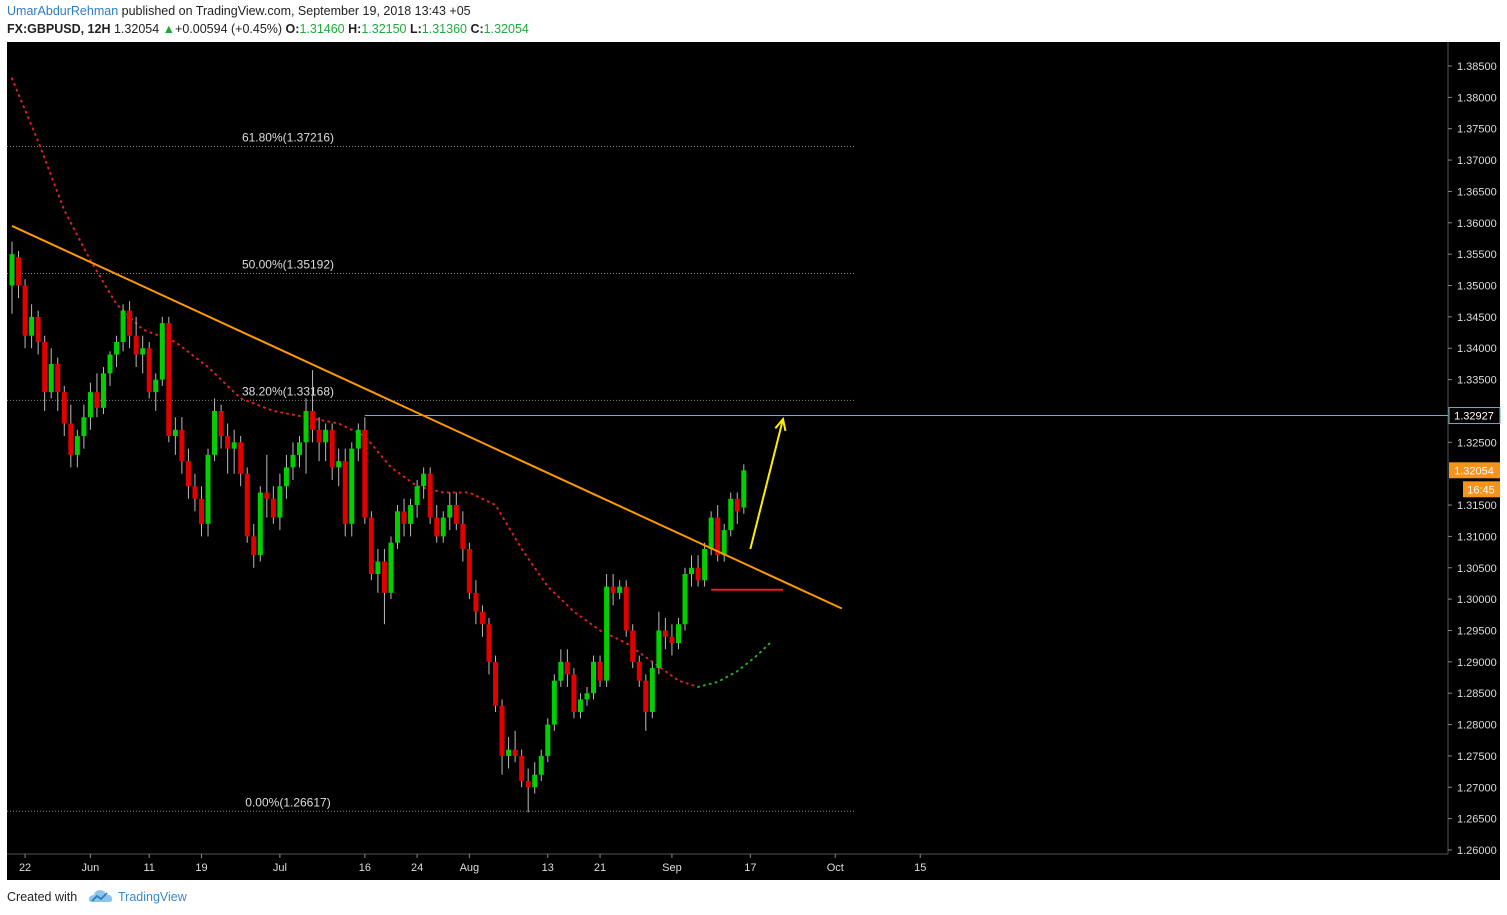  I want to click on close-label: C:, so click(477, 29).